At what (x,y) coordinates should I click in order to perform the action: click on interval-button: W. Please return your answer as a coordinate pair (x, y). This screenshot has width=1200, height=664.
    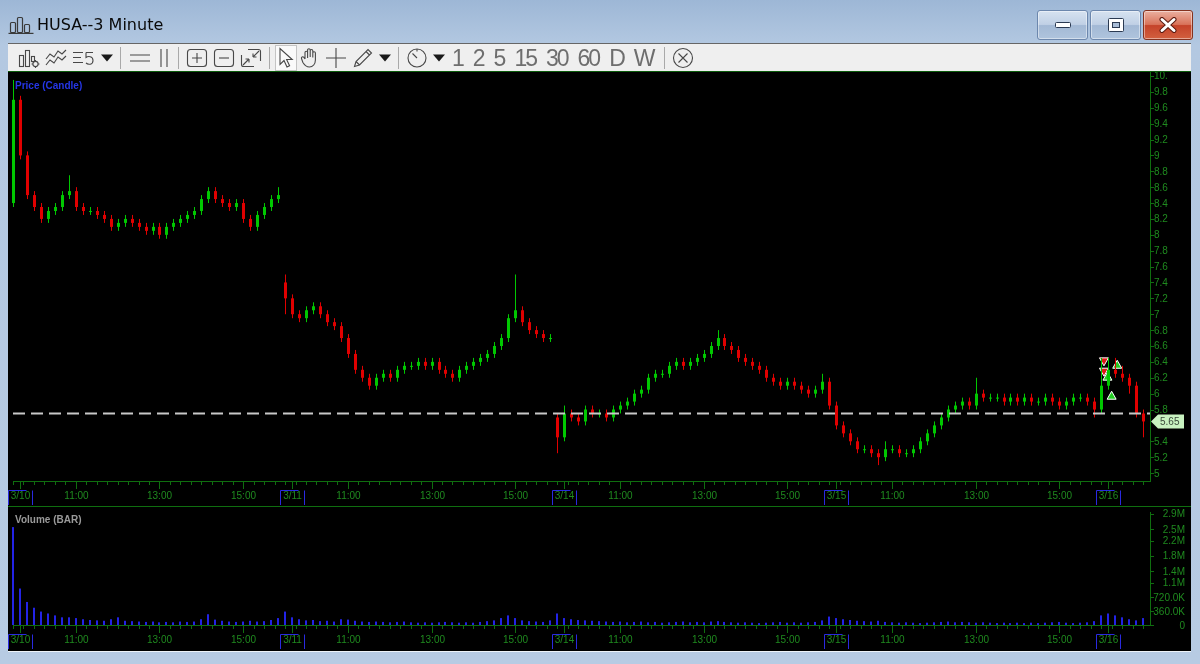
    Looking at the image, I should click on (644, 57).